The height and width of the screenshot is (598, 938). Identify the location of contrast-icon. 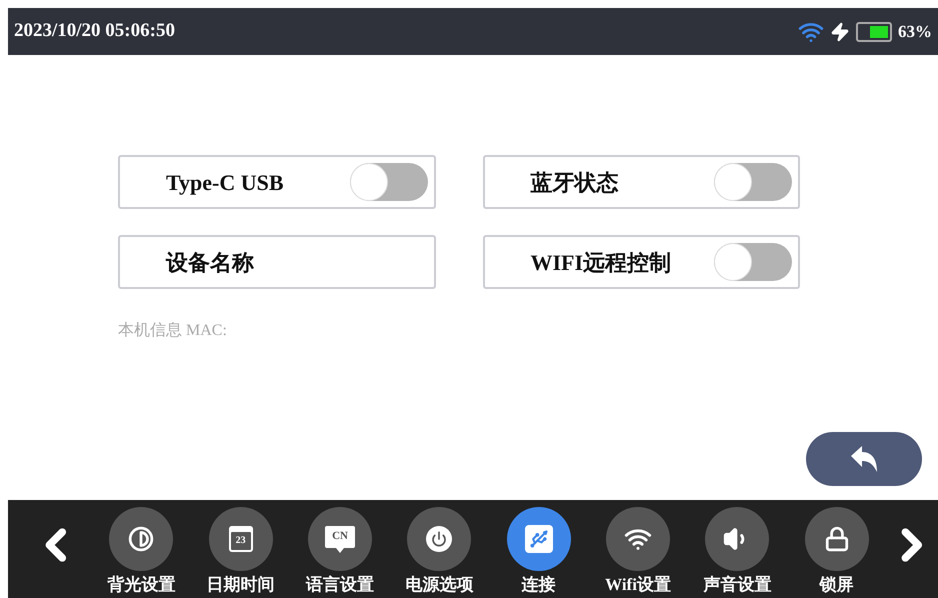
(141, 539).